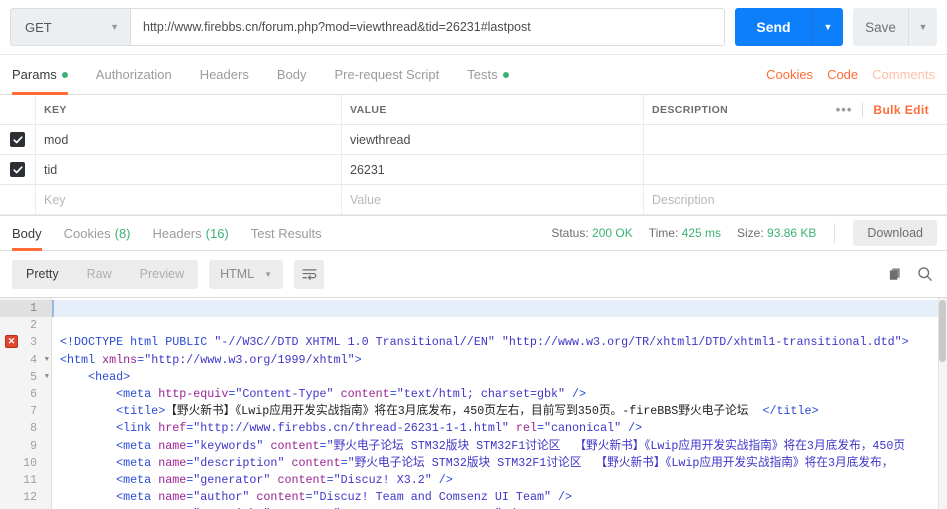 This screenshot has height=509, width=947. What do you see at coordinates (42, 274) in the screenshot?
I see `view-mode-pretty: Pretty` at bounding box center [42, 274].